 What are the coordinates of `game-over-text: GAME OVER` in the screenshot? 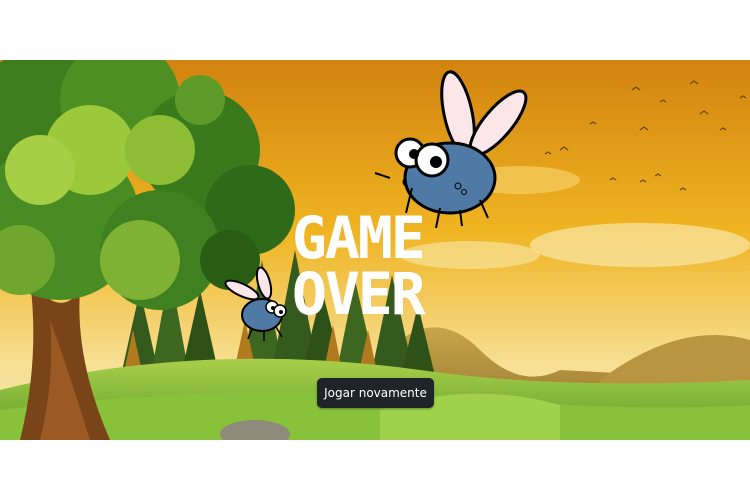 It's located at (377, 274).